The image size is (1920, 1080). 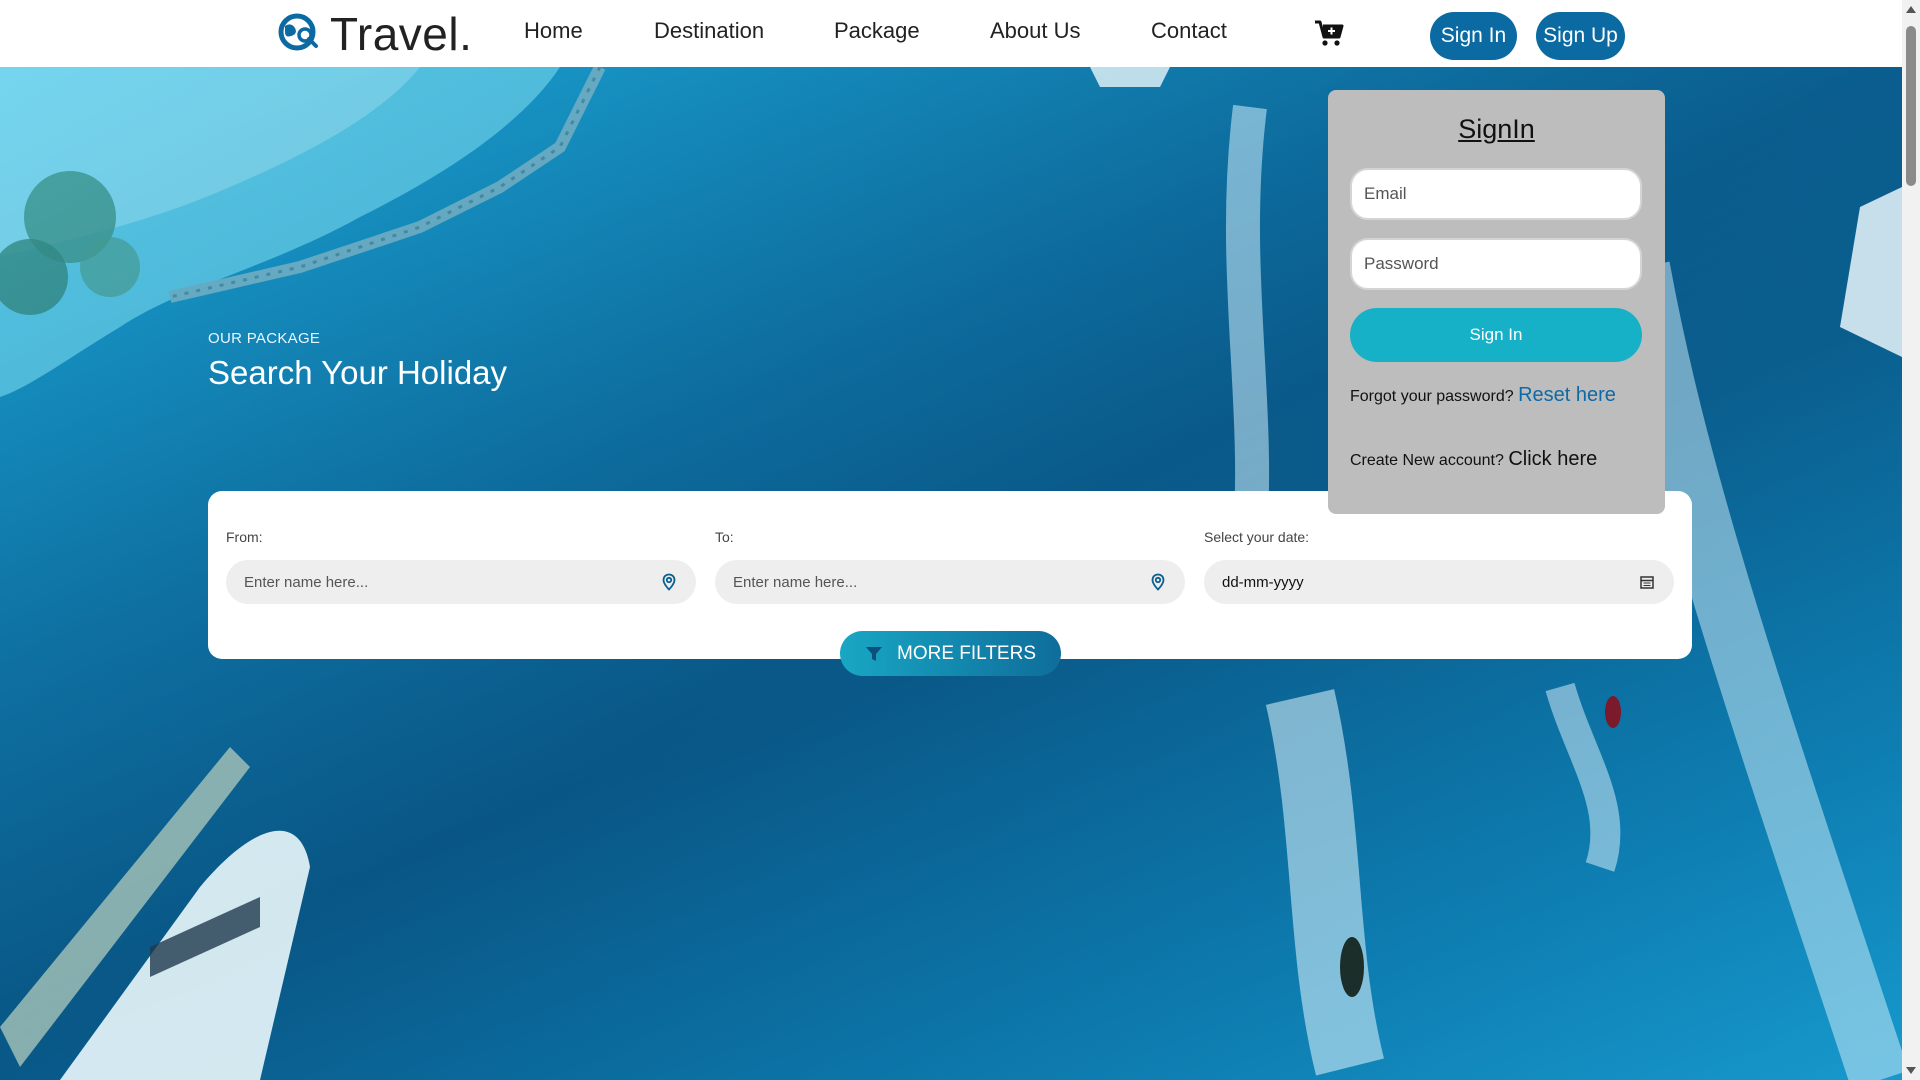 What do you see at coordinates (553, 31) in the screenshot?
I see `nav-home: Home` at bounding box center [553, 31].